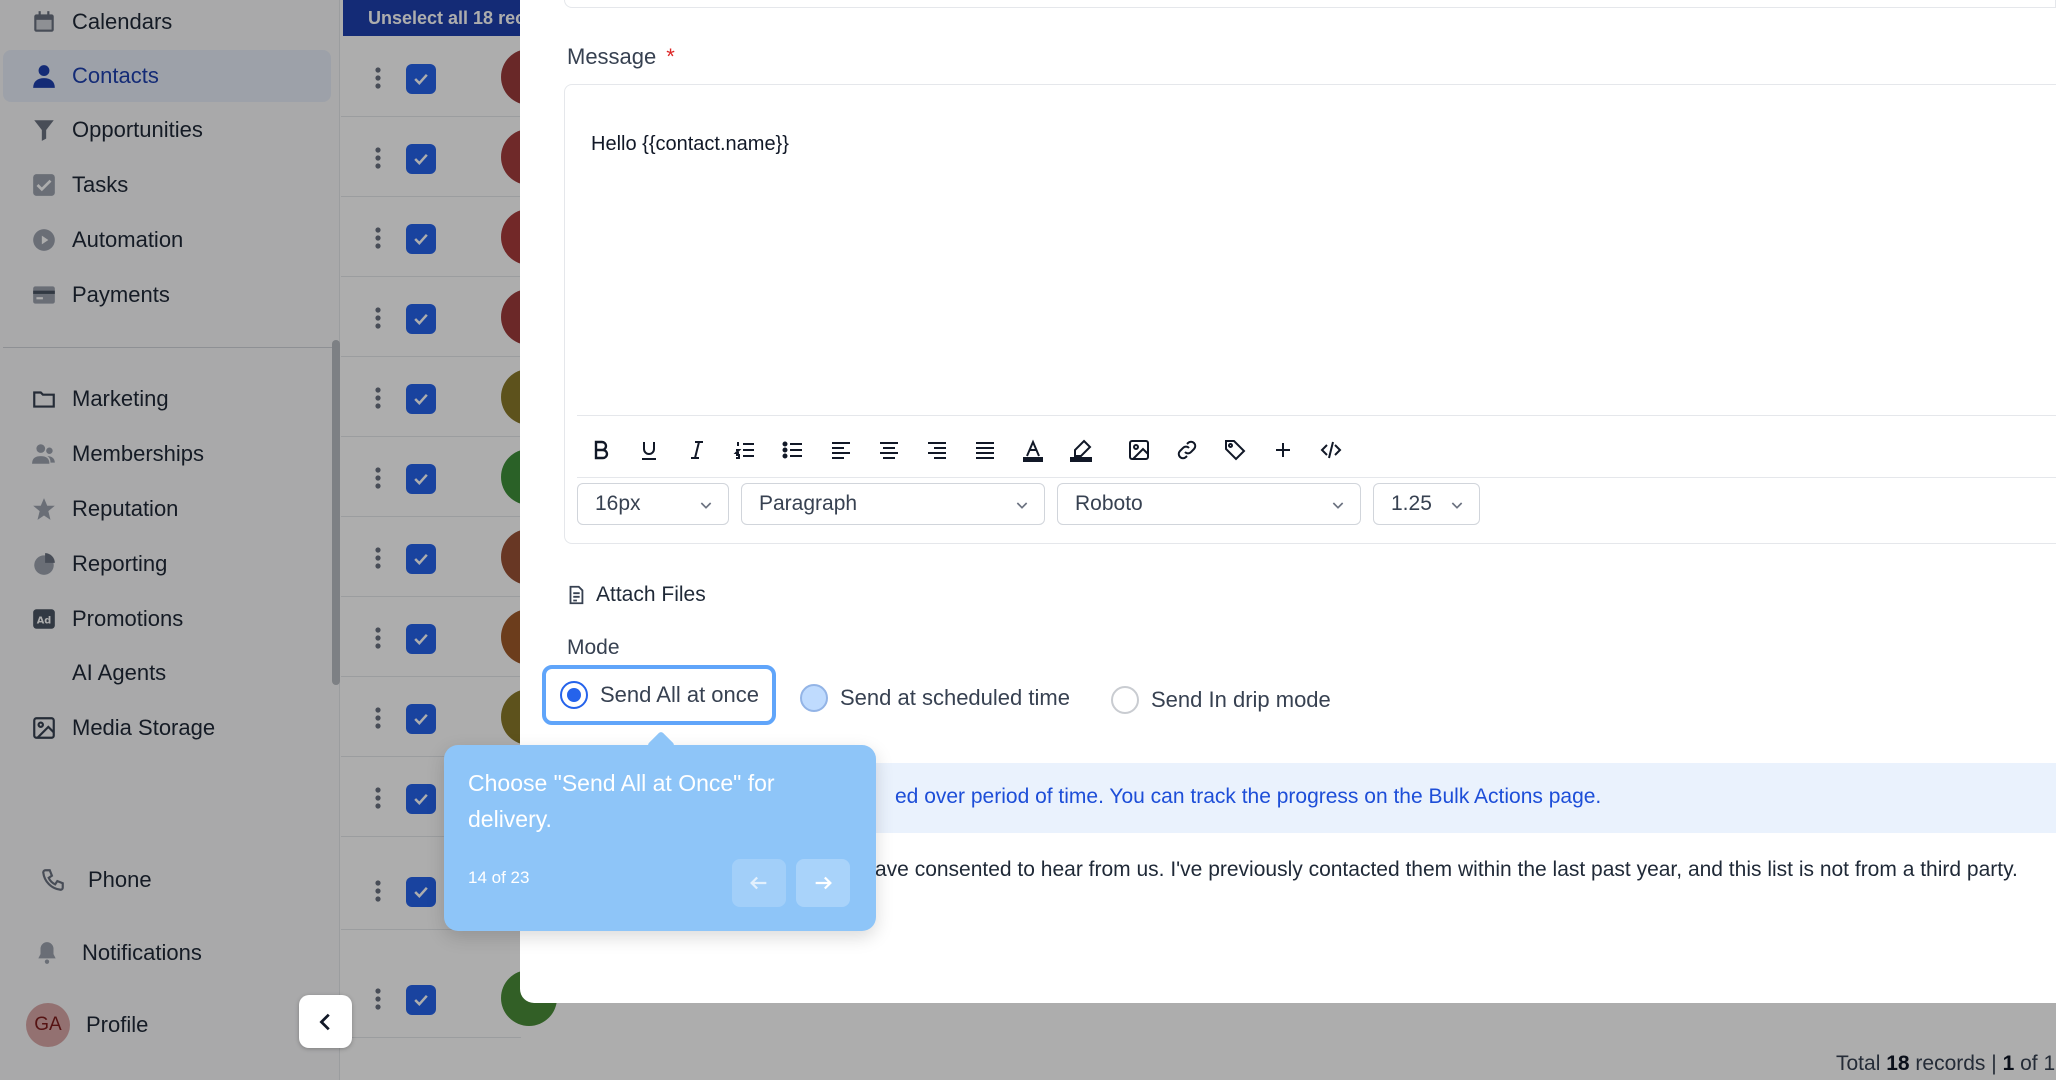 This screenshot has width=2056, height=1080. What do you see at coordinates (649, 450) in the screenshot?
I see `underline-button` at bounding box center [649, 450].